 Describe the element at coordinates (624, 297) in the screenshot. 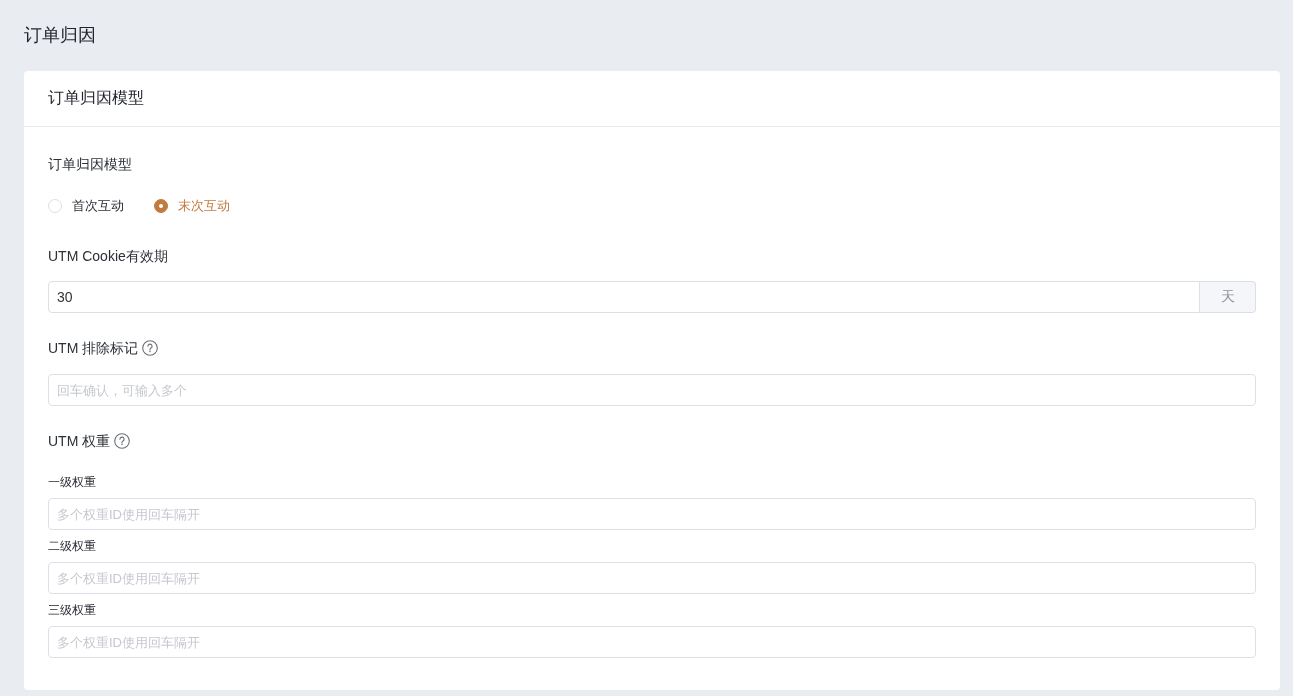

I see `input-field: 30` at that location.